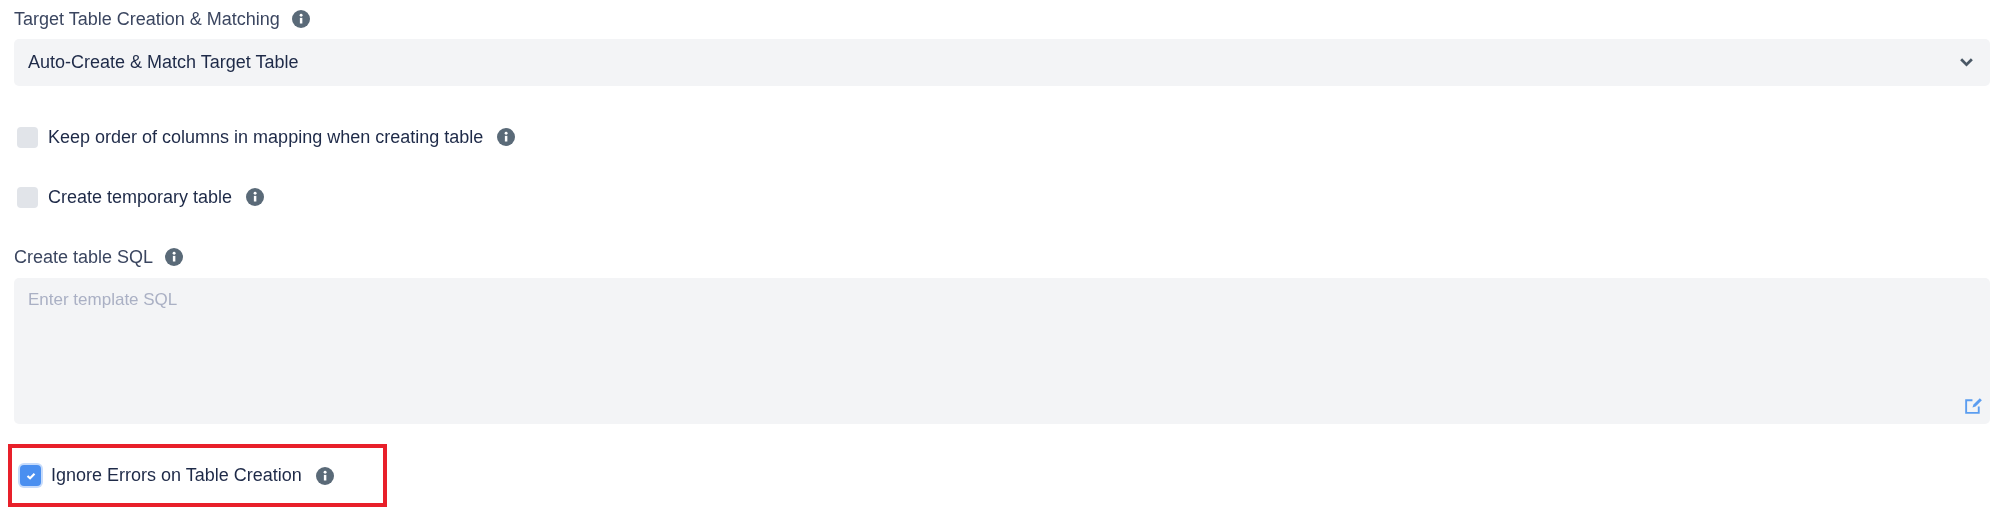 This screenshot has width=2006, height=513. What do you see at coordinates (84, 257) in the screenshot?
I see `field-label: Create table SQL` at bounding box center [84, 257].